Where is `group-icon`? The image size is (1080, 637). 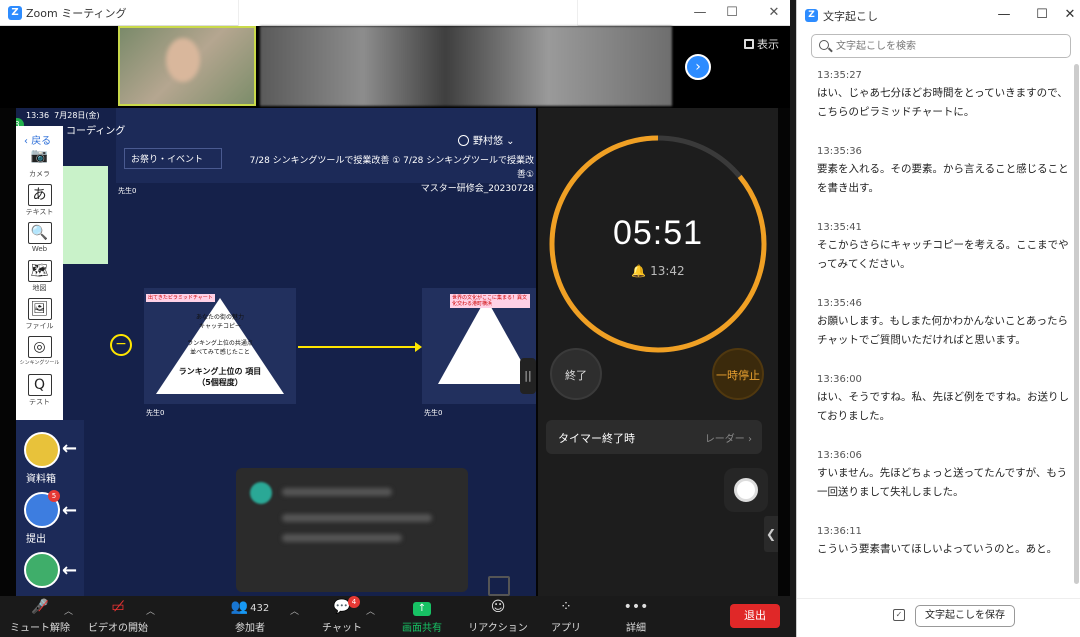
group-icon is located at coordinates (42, 570).